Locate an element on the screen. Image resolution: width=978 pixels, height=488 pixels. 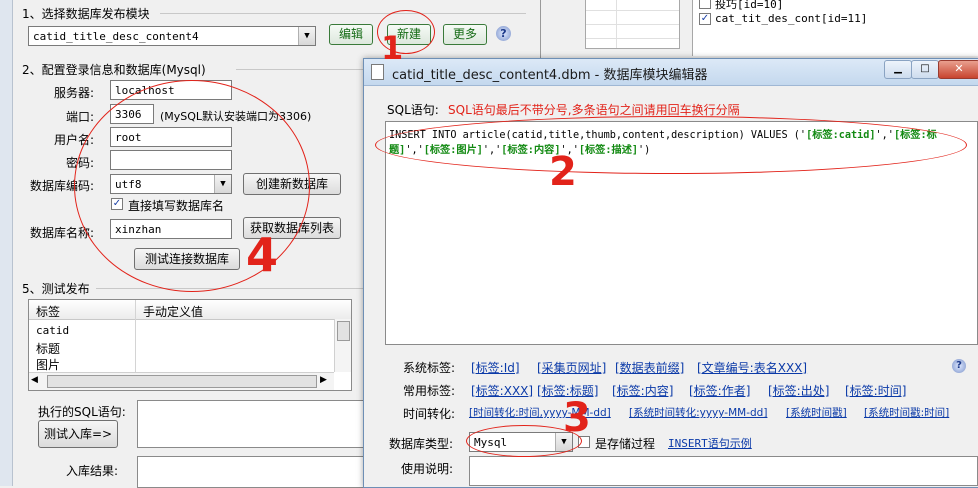
section1-title: 1、选择数据库发布模块 is located at coordinates (86, 14).